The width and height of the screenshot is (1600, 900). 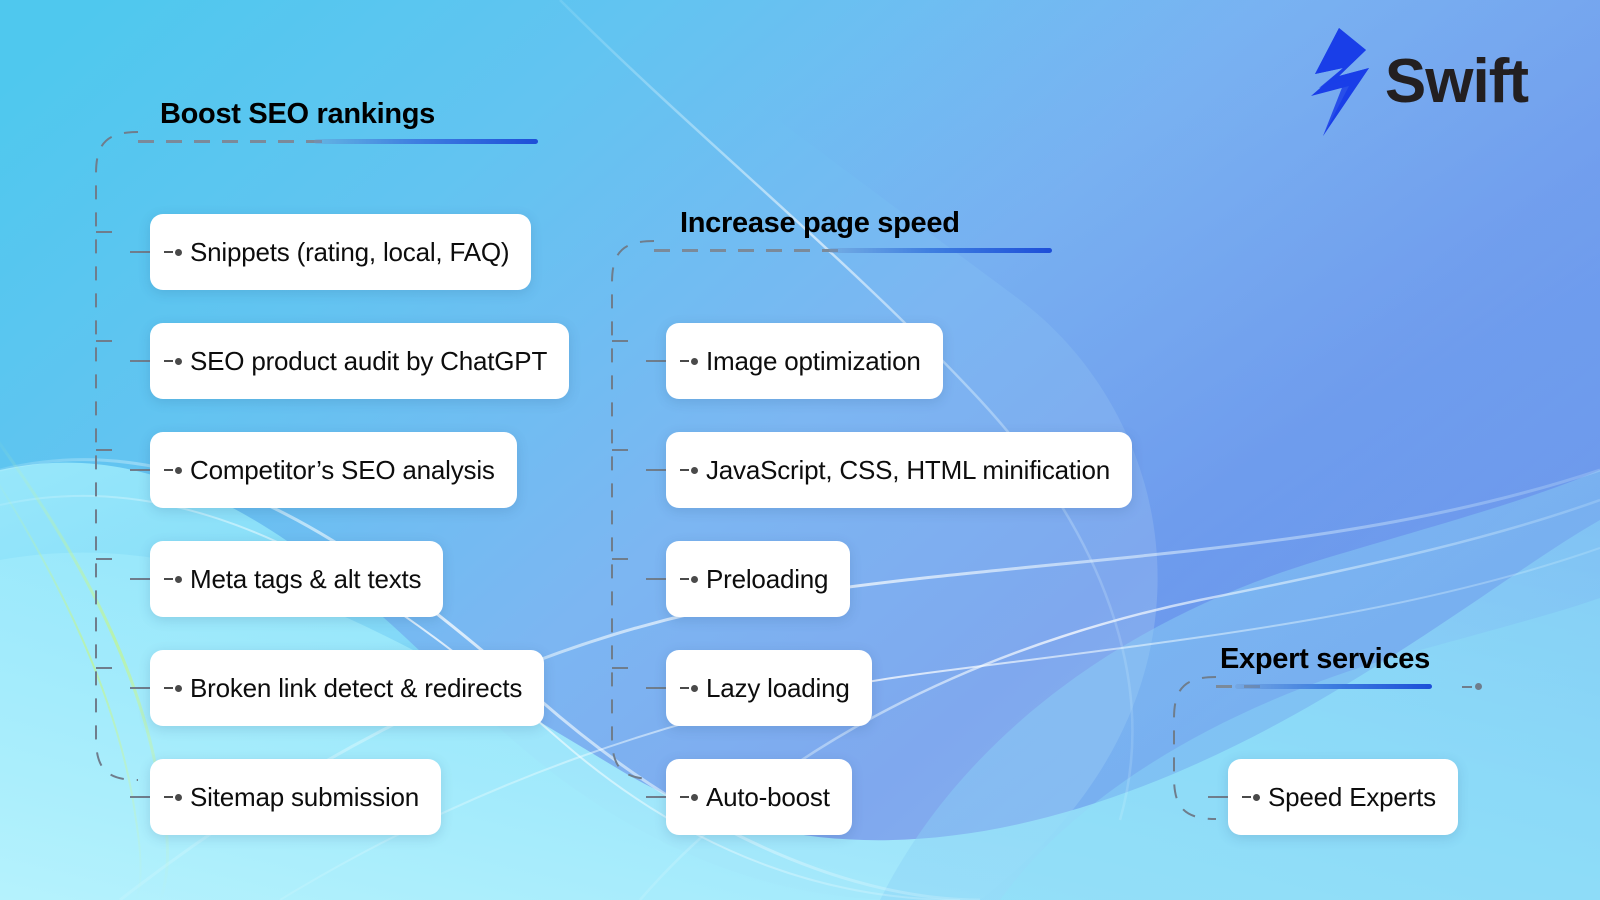 I want to click on card-row: JavaScript, CSS, HTML minification, so click(x=889, y=470).